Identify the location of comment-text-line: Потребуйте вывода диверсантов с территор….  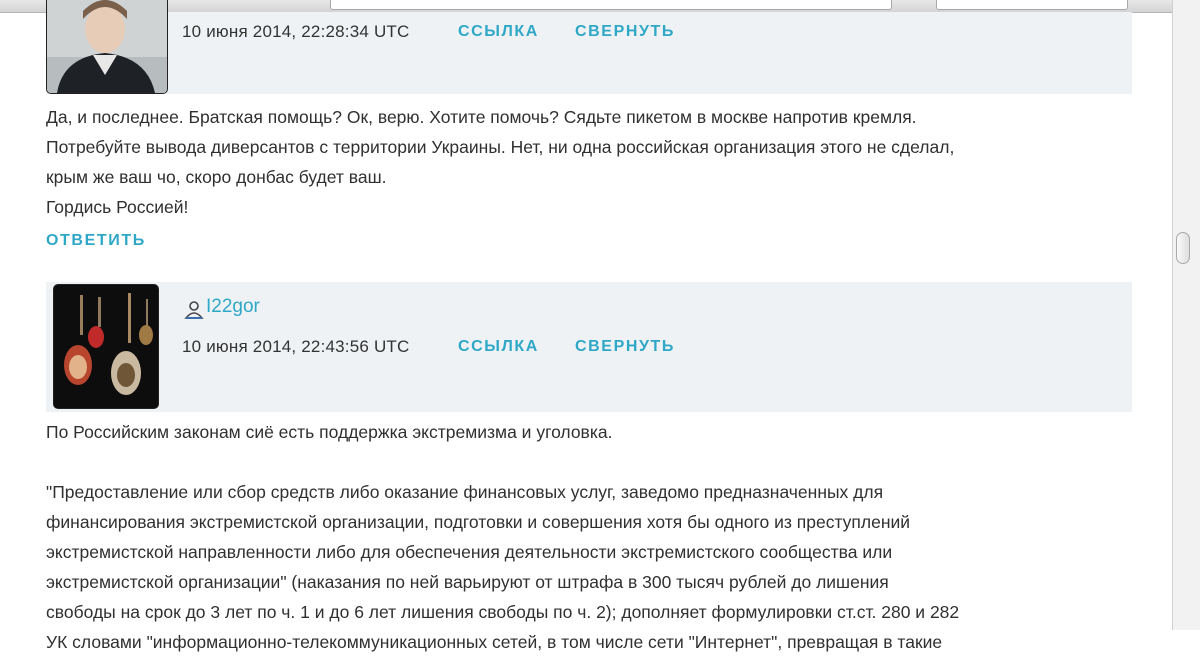
(500, 147).